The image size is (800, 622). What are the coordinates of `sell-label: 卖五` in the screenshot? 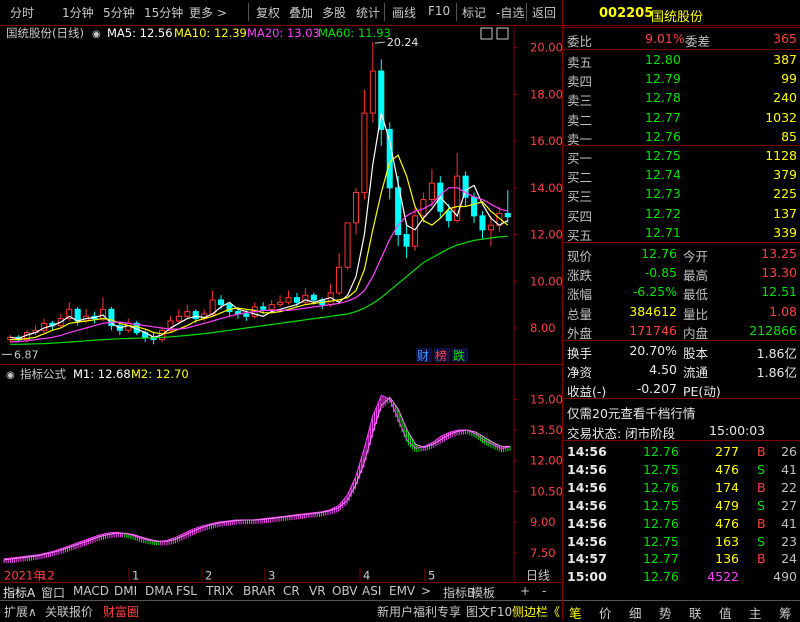 It's located at (580, 62).